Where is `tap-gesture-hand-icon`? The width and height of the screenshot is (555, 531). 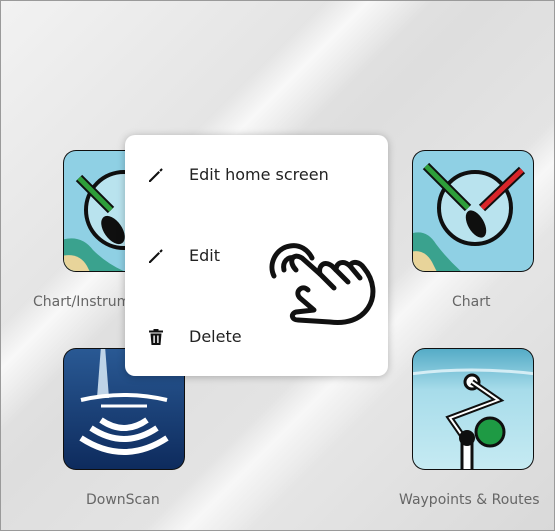 tap-gesture-hand-icon is located at coordinates (322, 284).